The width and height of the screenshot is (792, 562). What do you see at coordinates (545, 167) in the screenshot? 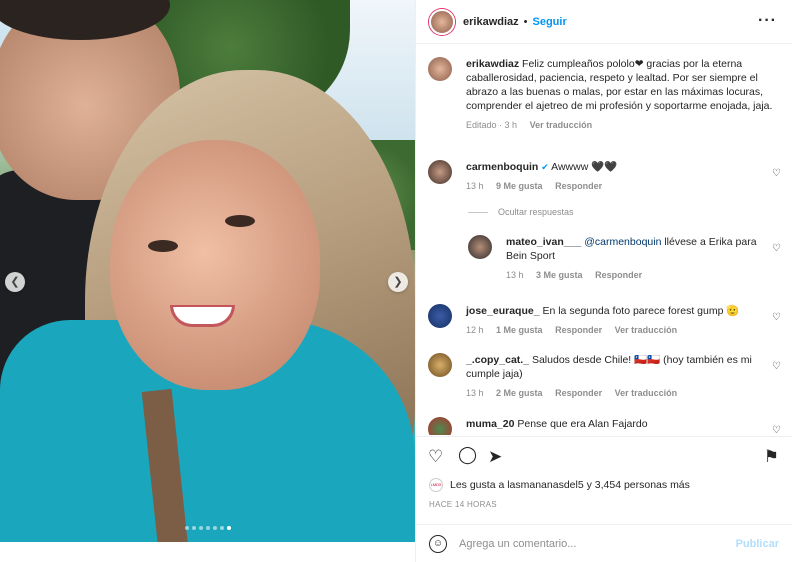
I see `verified-badge-icon: ✔` at bounding box center [545, 167].